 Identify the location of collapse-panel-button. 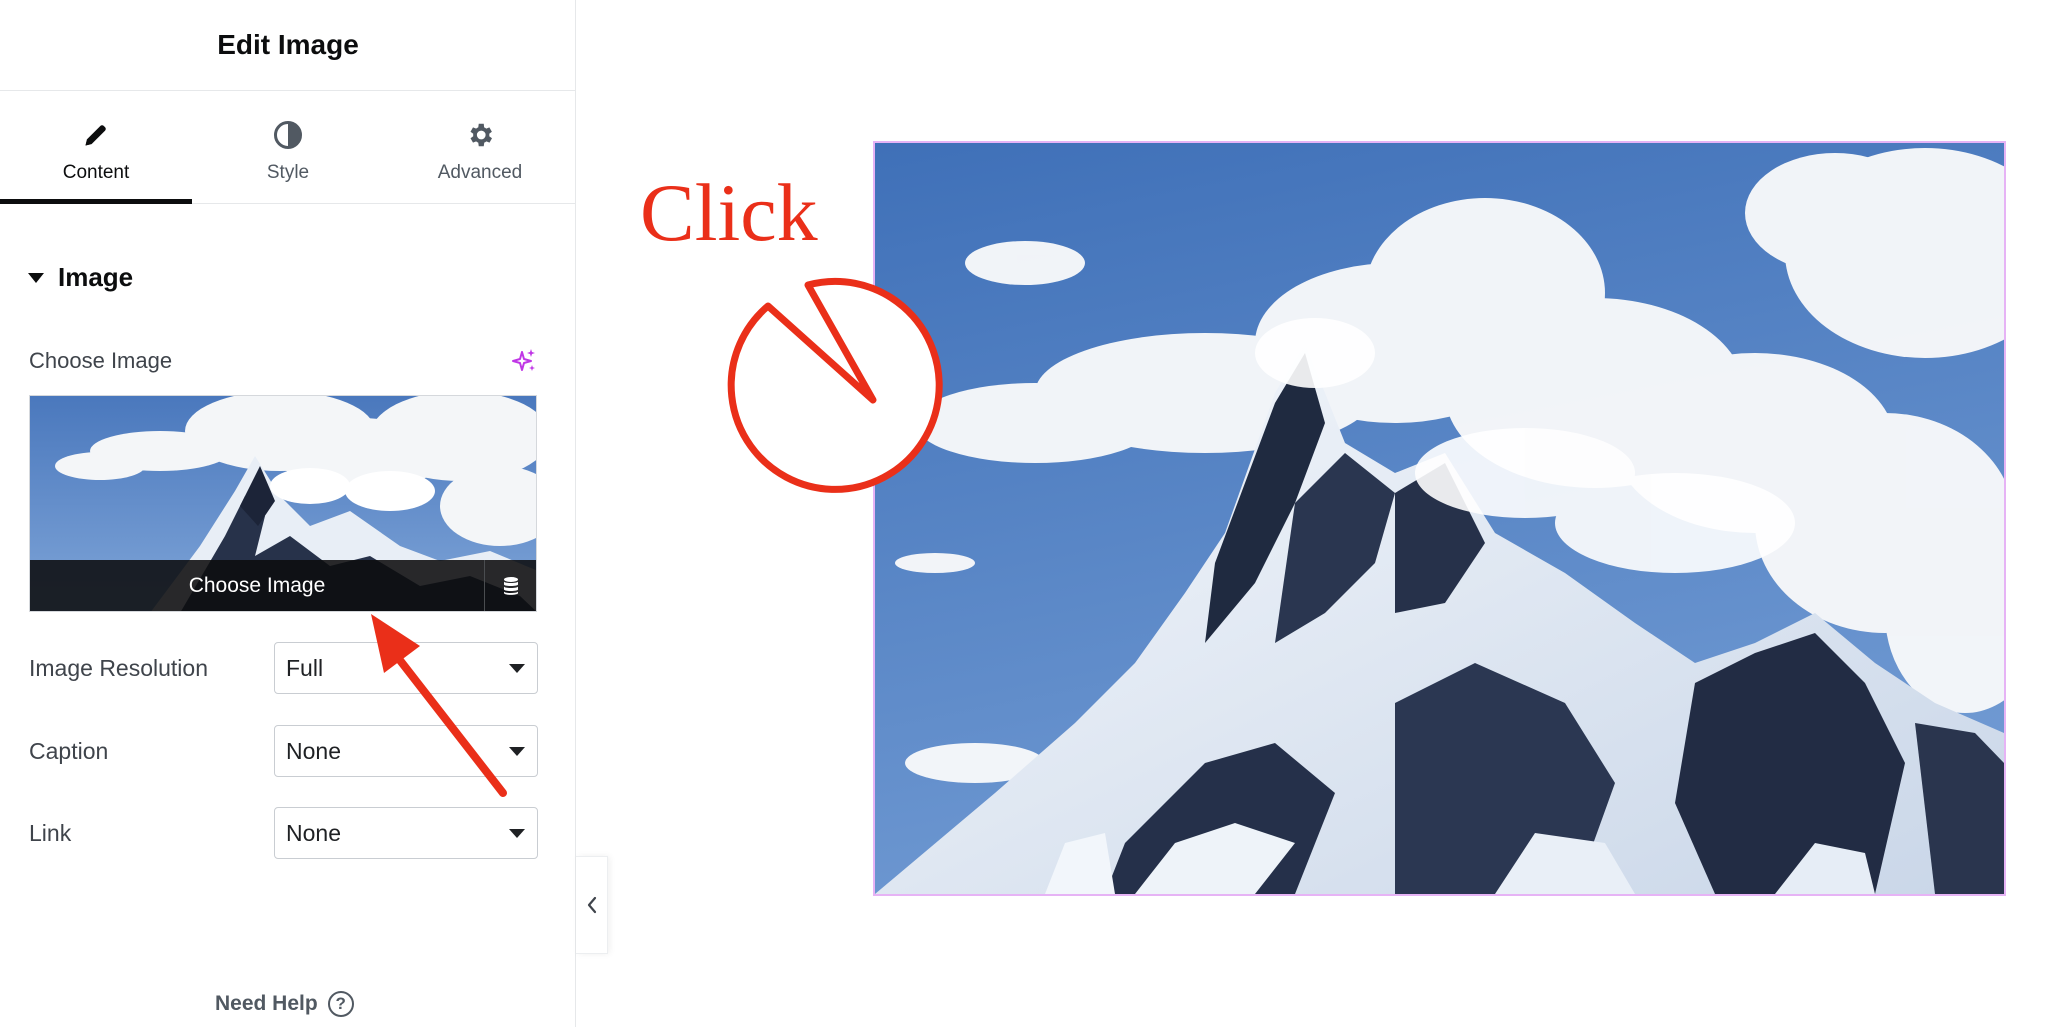
(592, 905).